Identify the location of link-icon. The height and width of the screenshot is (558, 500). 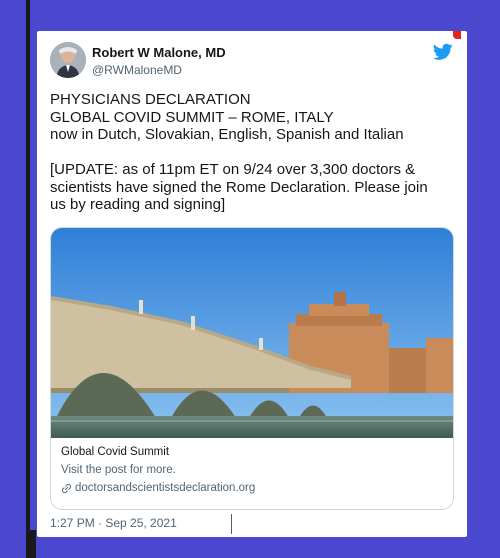
(66, 488).